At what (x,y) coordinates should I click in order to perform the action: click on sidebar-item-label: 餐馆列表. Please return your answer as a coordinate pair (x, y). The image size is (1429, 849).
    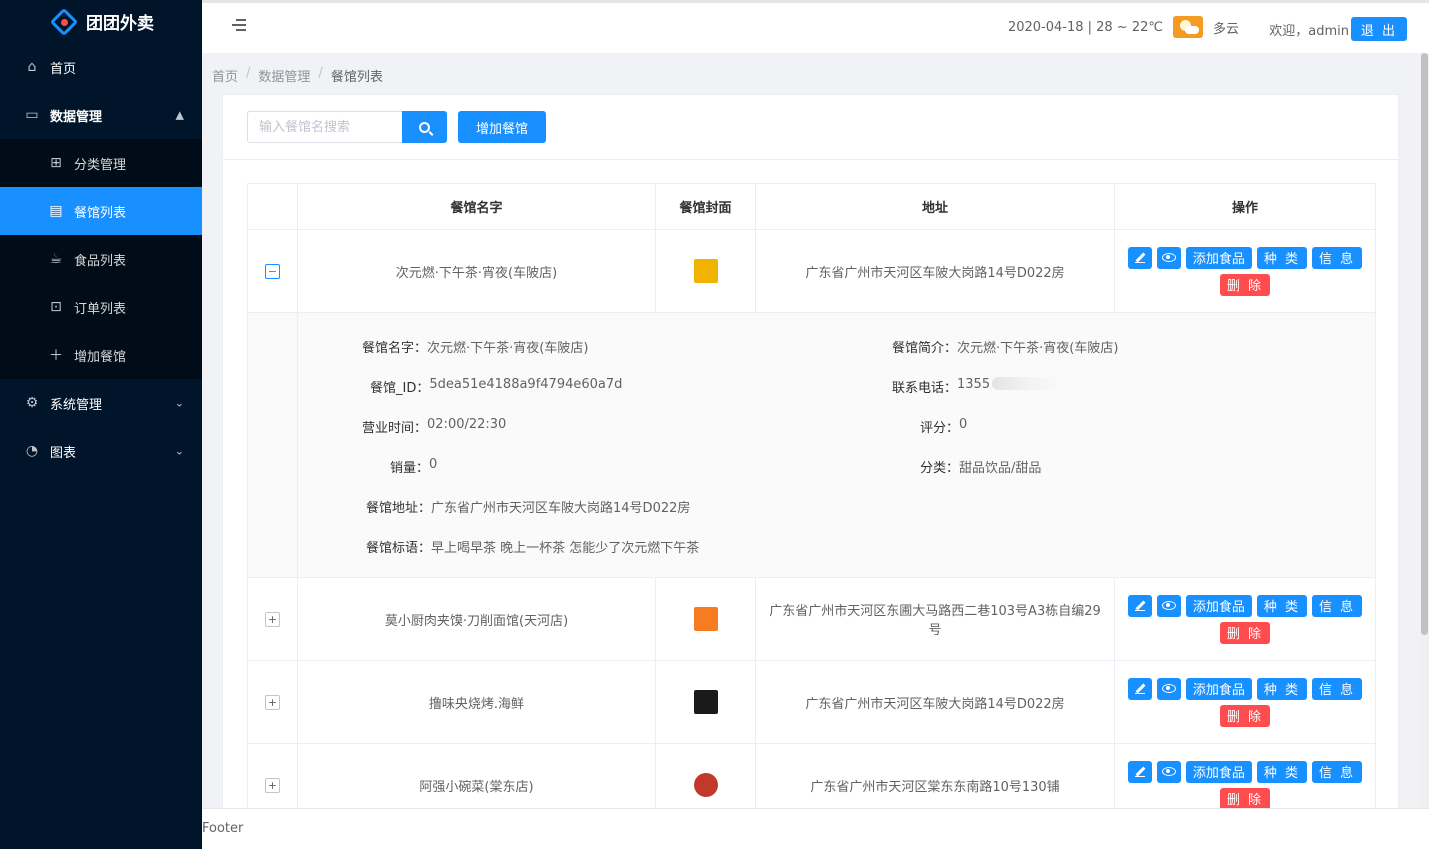
    Looking at the image, I should click on (100, 213).